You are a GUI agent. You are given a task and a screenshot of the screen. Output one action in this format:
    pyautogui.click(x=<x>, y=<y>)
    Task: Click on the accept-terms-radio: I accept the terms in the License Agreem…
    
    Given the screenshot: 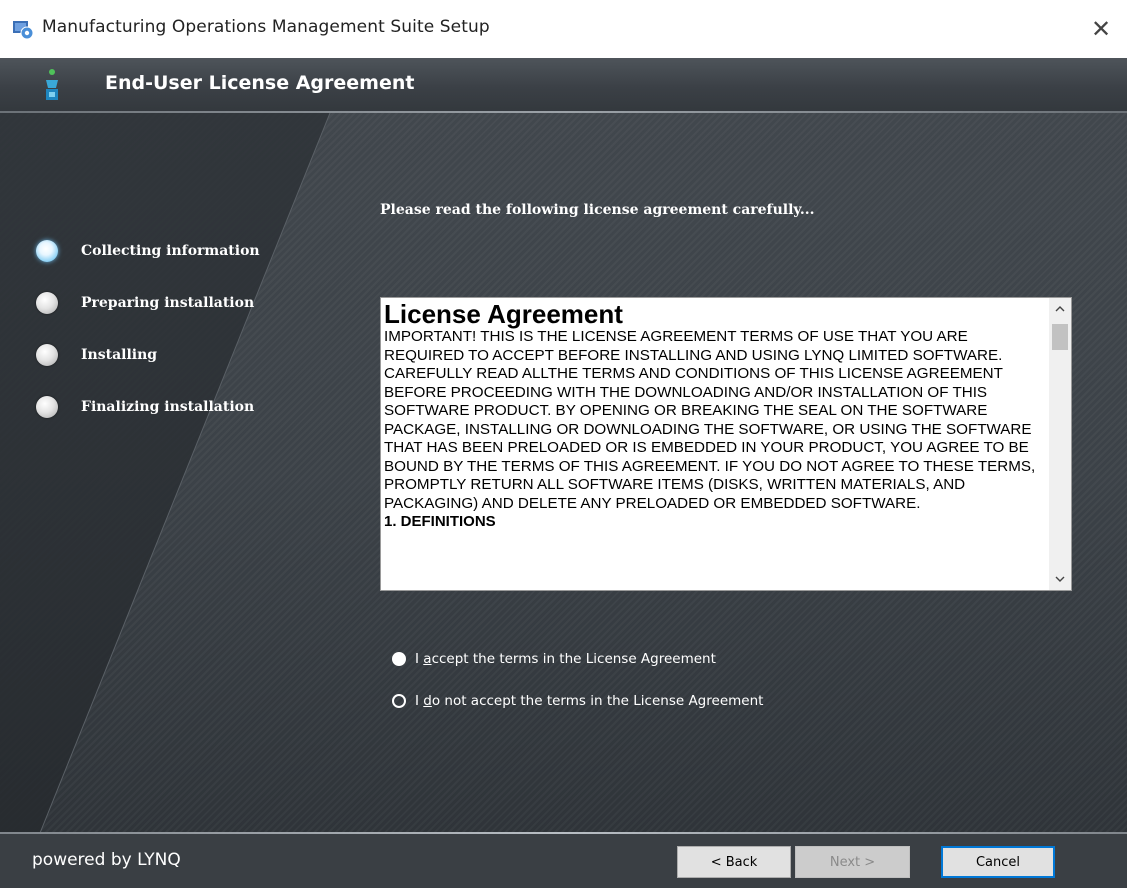 What is the action you would take?
    pyautogui.click(x=554, y=659)
    